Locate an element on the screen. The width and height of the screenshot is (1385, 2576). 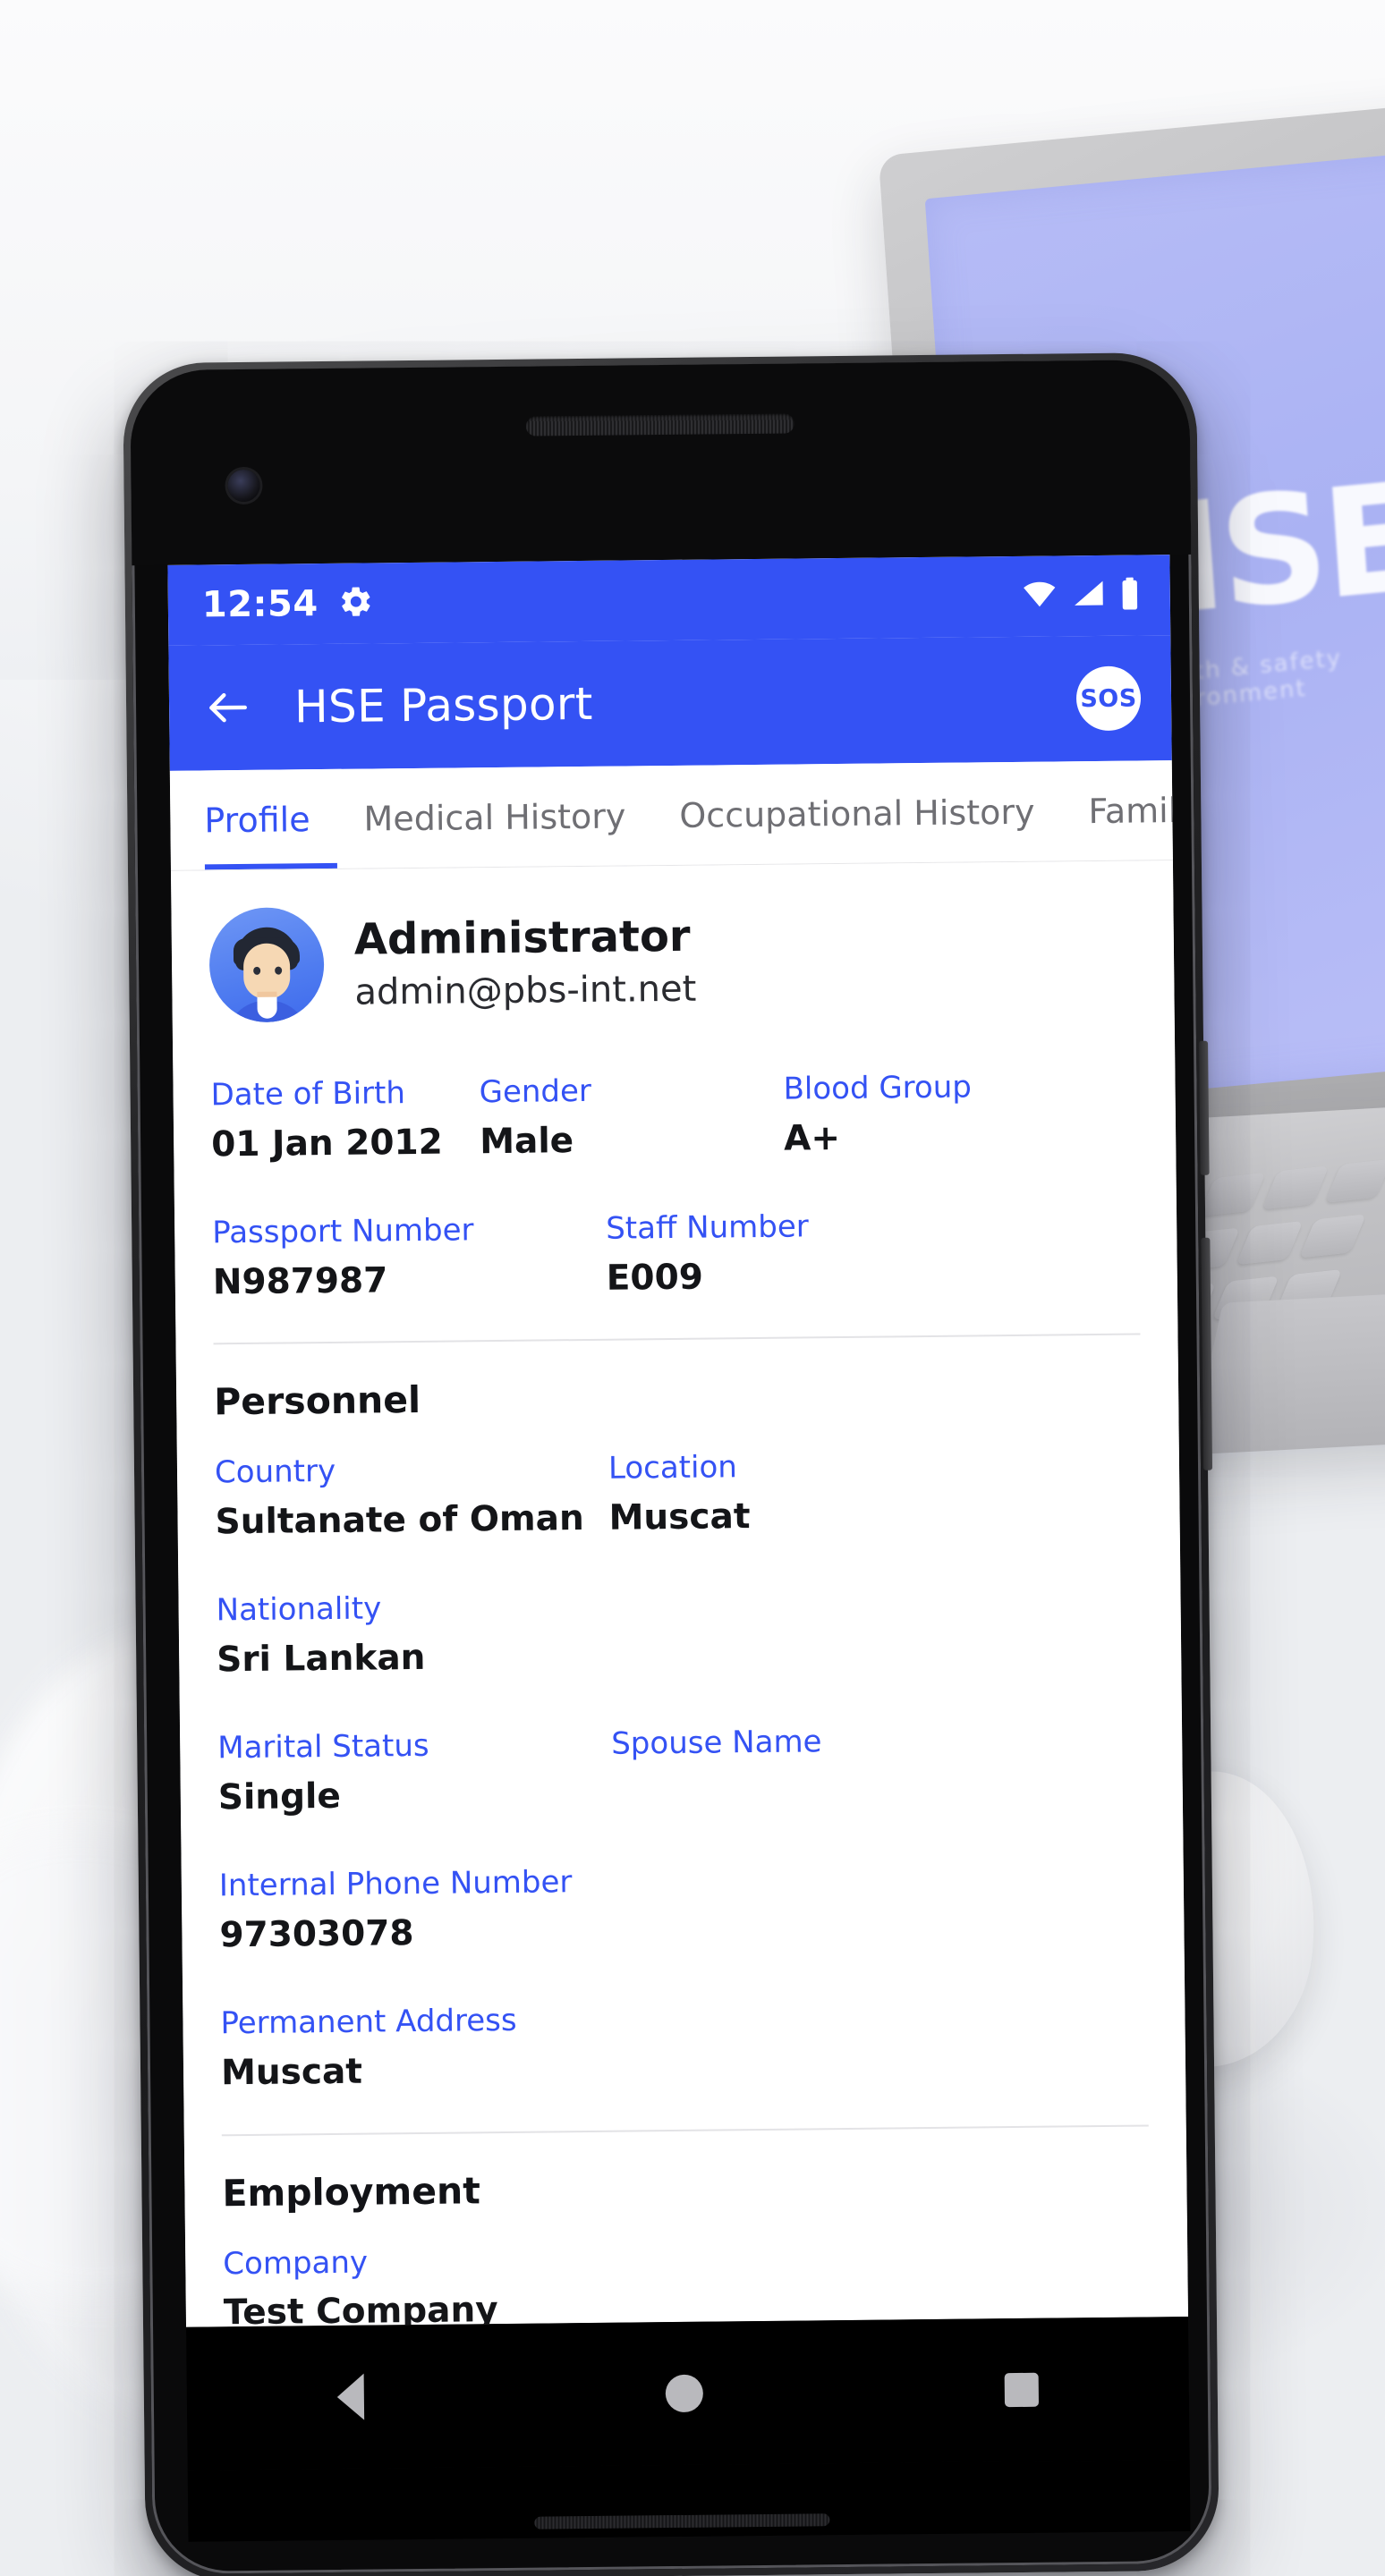
status-bar-left: 12:54 is located at coordinates (288, 603).